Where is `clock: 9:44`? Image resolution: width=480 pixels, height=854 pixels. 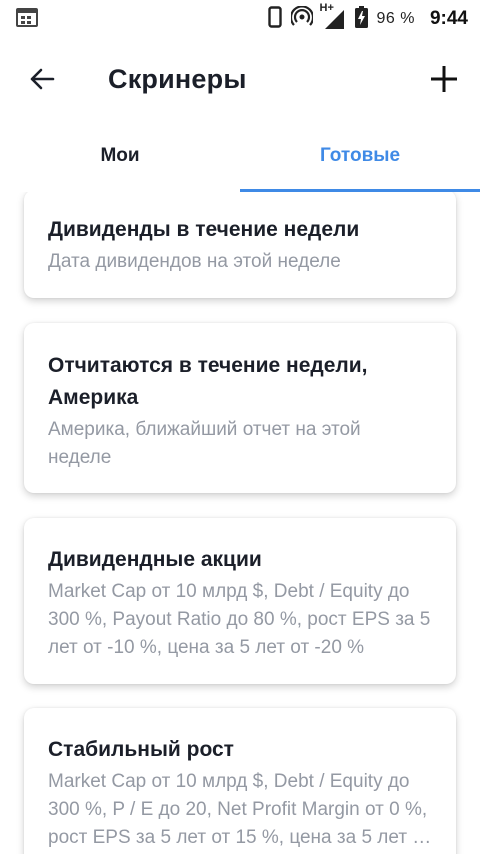 clock: 9:44 is located at coordinates (448, 18).